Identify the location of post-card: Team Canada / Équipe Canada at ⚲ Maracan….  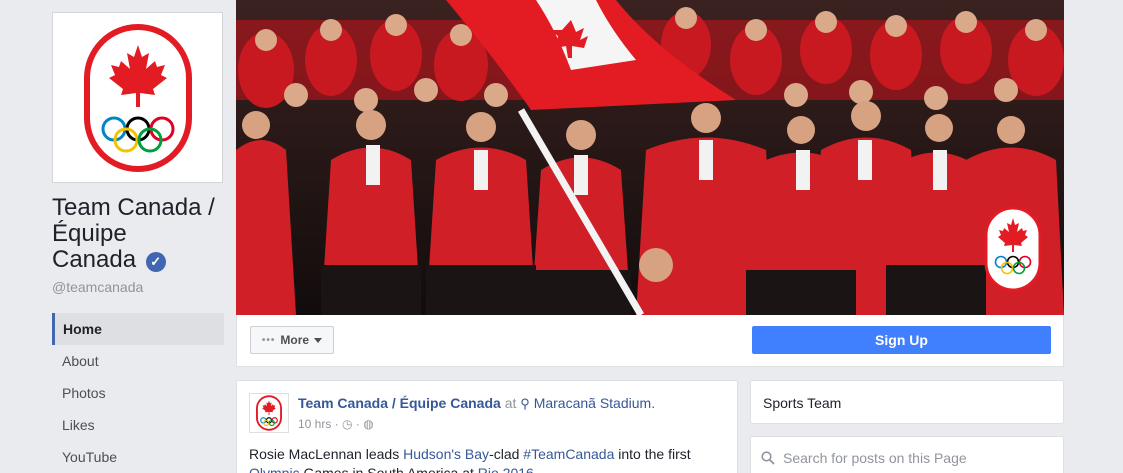
(487, 426).